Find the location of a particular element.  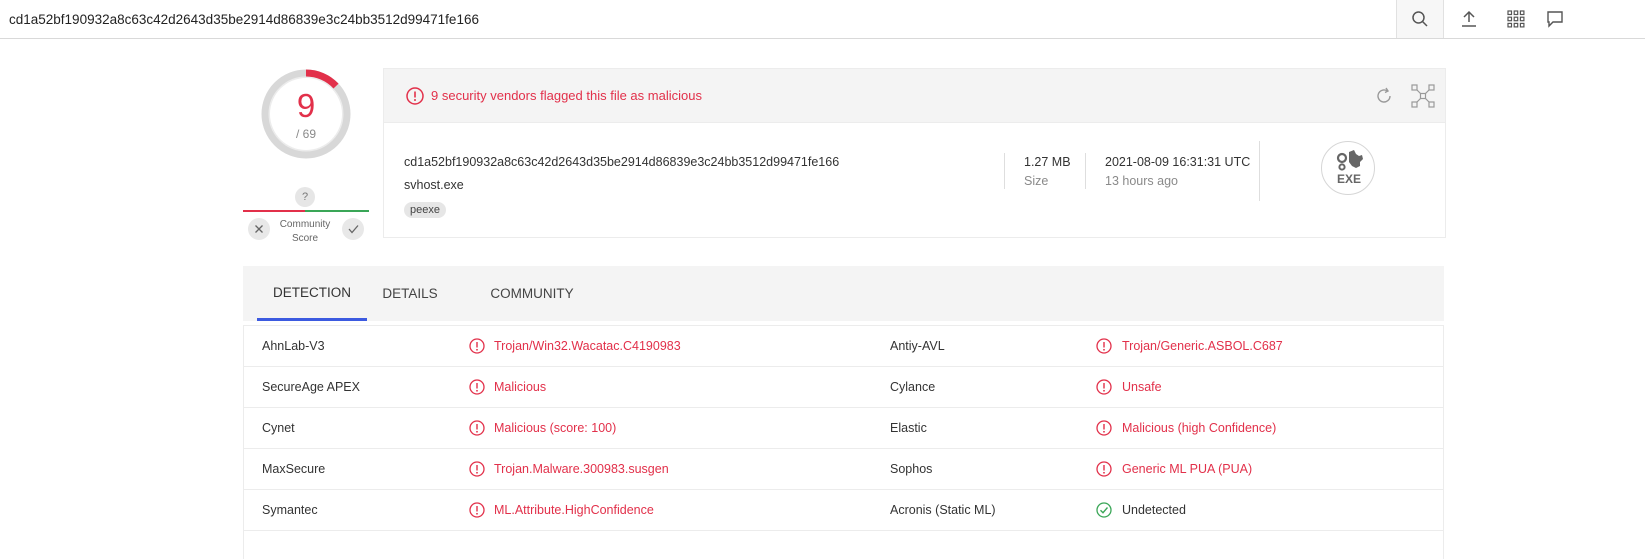

chat-icon is located at coordinates (1555, 19).